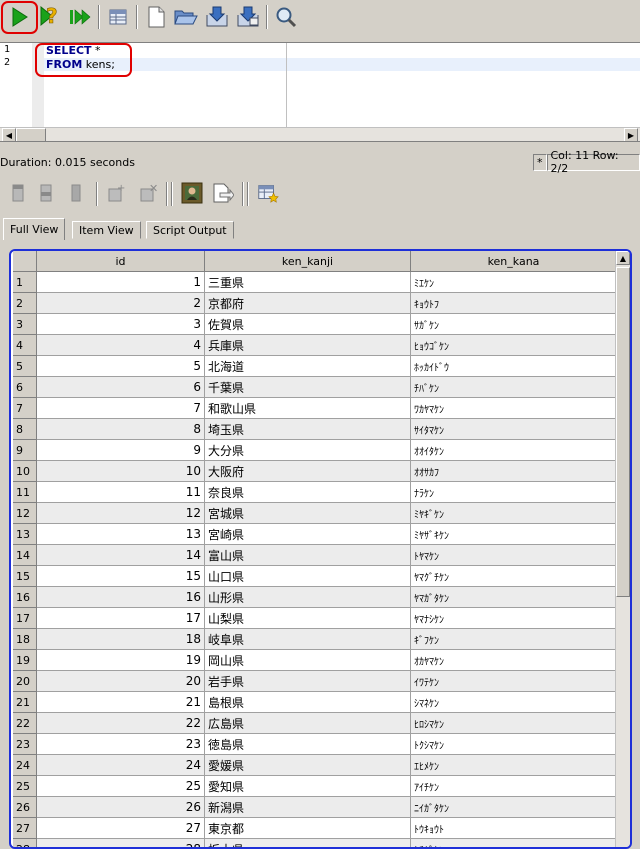 The height and width of the screenshot is (849, 640). What do you see at coordinates (25, 345) in the screenshot?
I see `row-number: 4` at bounding box center [25, 345].